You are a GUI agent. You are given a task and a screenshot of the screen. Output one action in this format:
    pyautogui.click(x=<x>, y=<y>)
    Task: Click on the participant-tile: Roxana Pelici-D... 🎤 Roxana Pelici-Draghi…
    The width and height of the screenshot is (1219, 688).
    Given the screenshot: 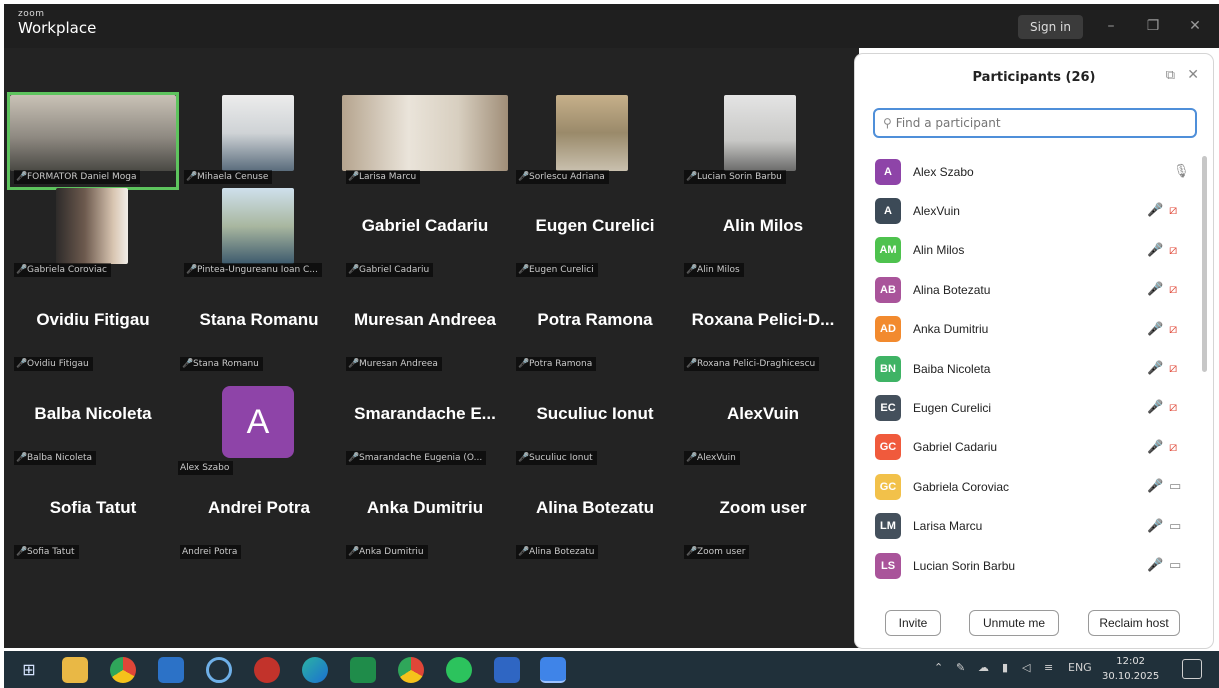 What is the action you would take?
    pyautogui.click(x=763, y=328)
    